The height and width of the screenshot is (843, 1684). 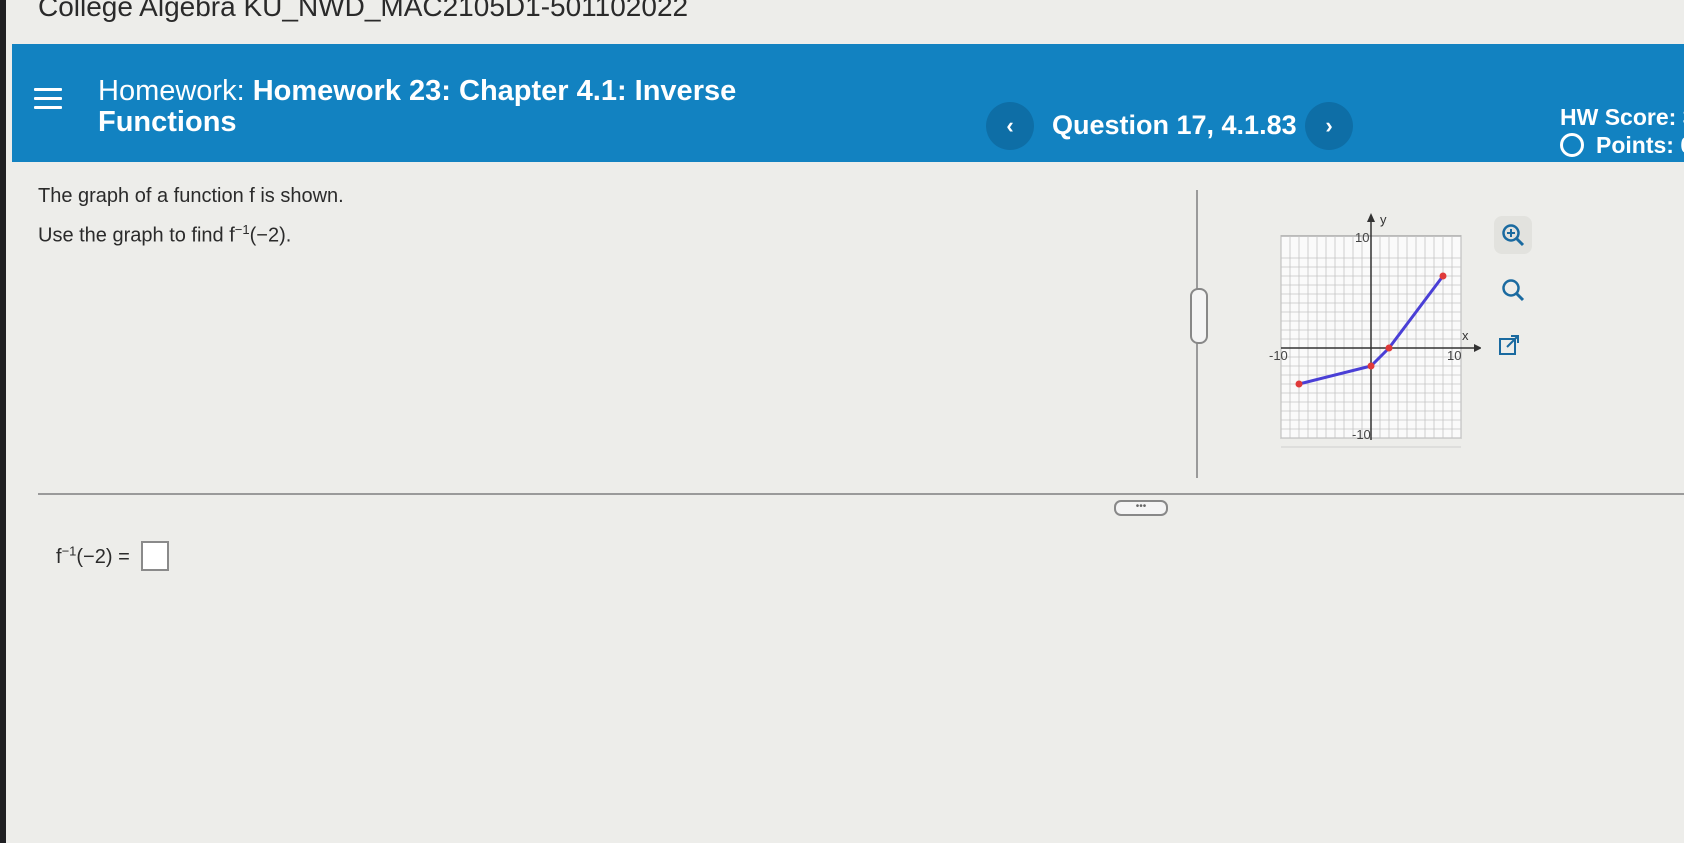 I want to click on zoom-in-button, so click(x=1513, y=235).